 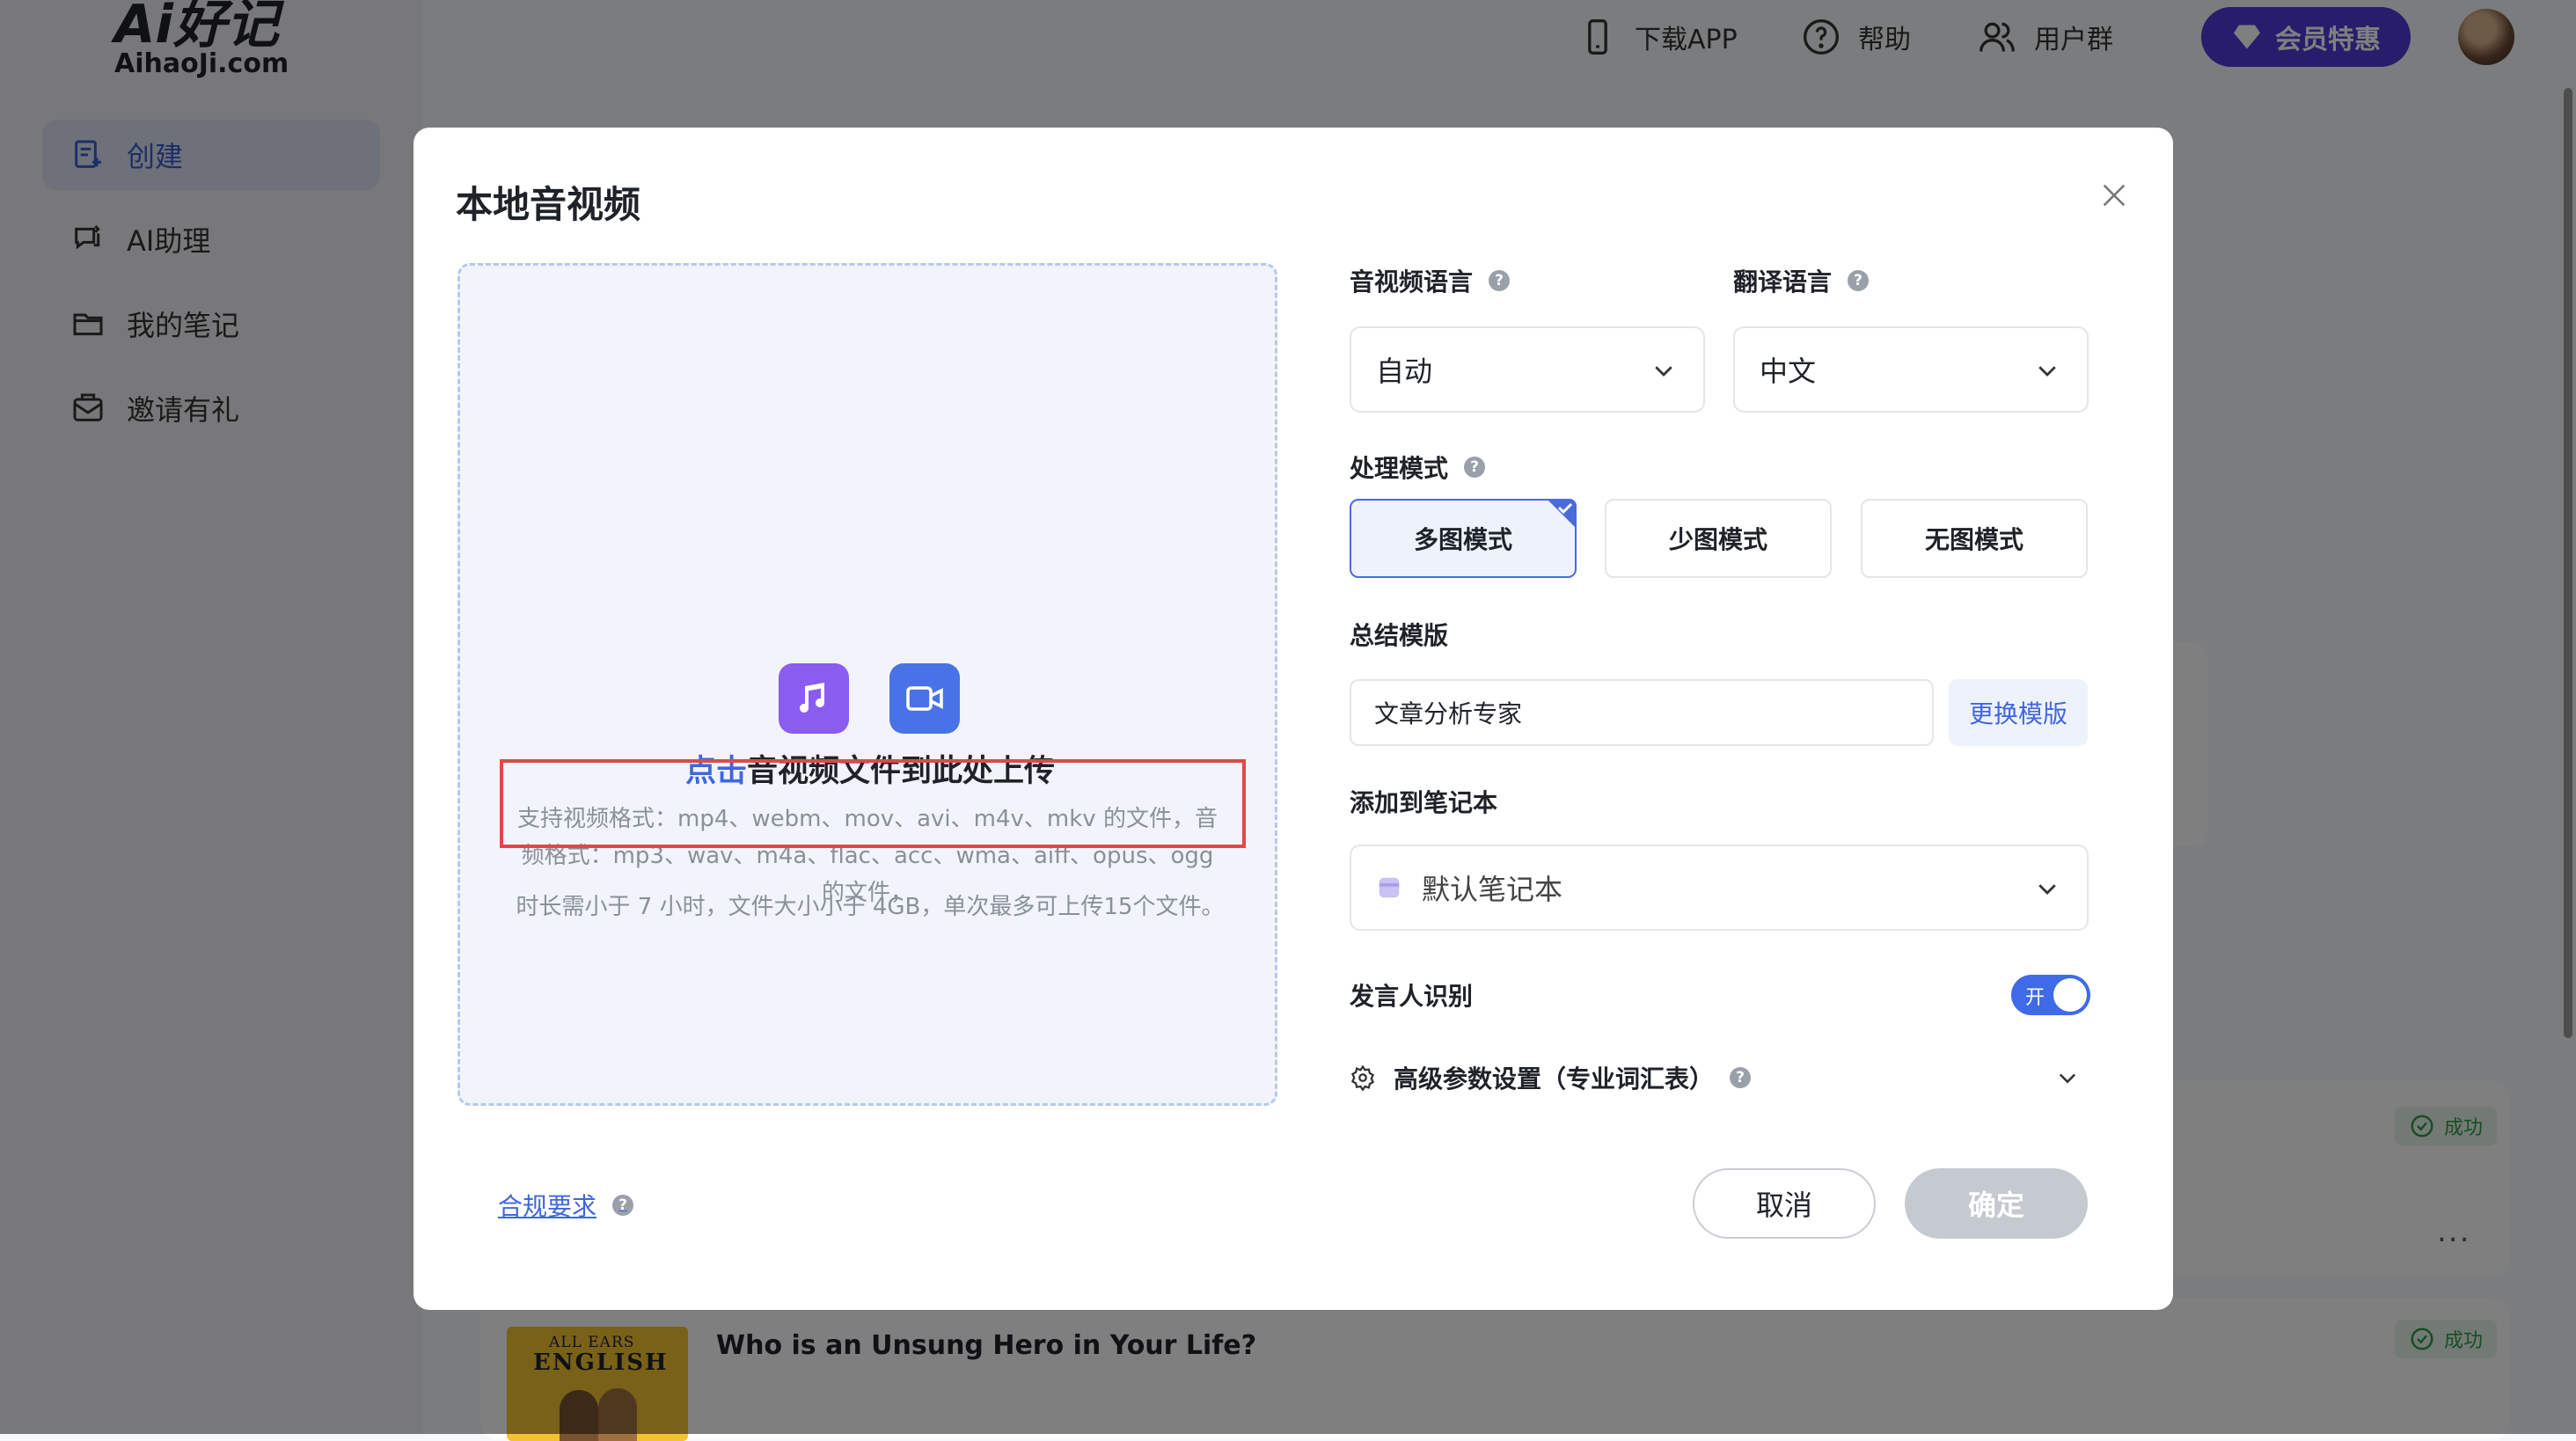 I want to click on toggle-knob, so click(x=2070, y=995).